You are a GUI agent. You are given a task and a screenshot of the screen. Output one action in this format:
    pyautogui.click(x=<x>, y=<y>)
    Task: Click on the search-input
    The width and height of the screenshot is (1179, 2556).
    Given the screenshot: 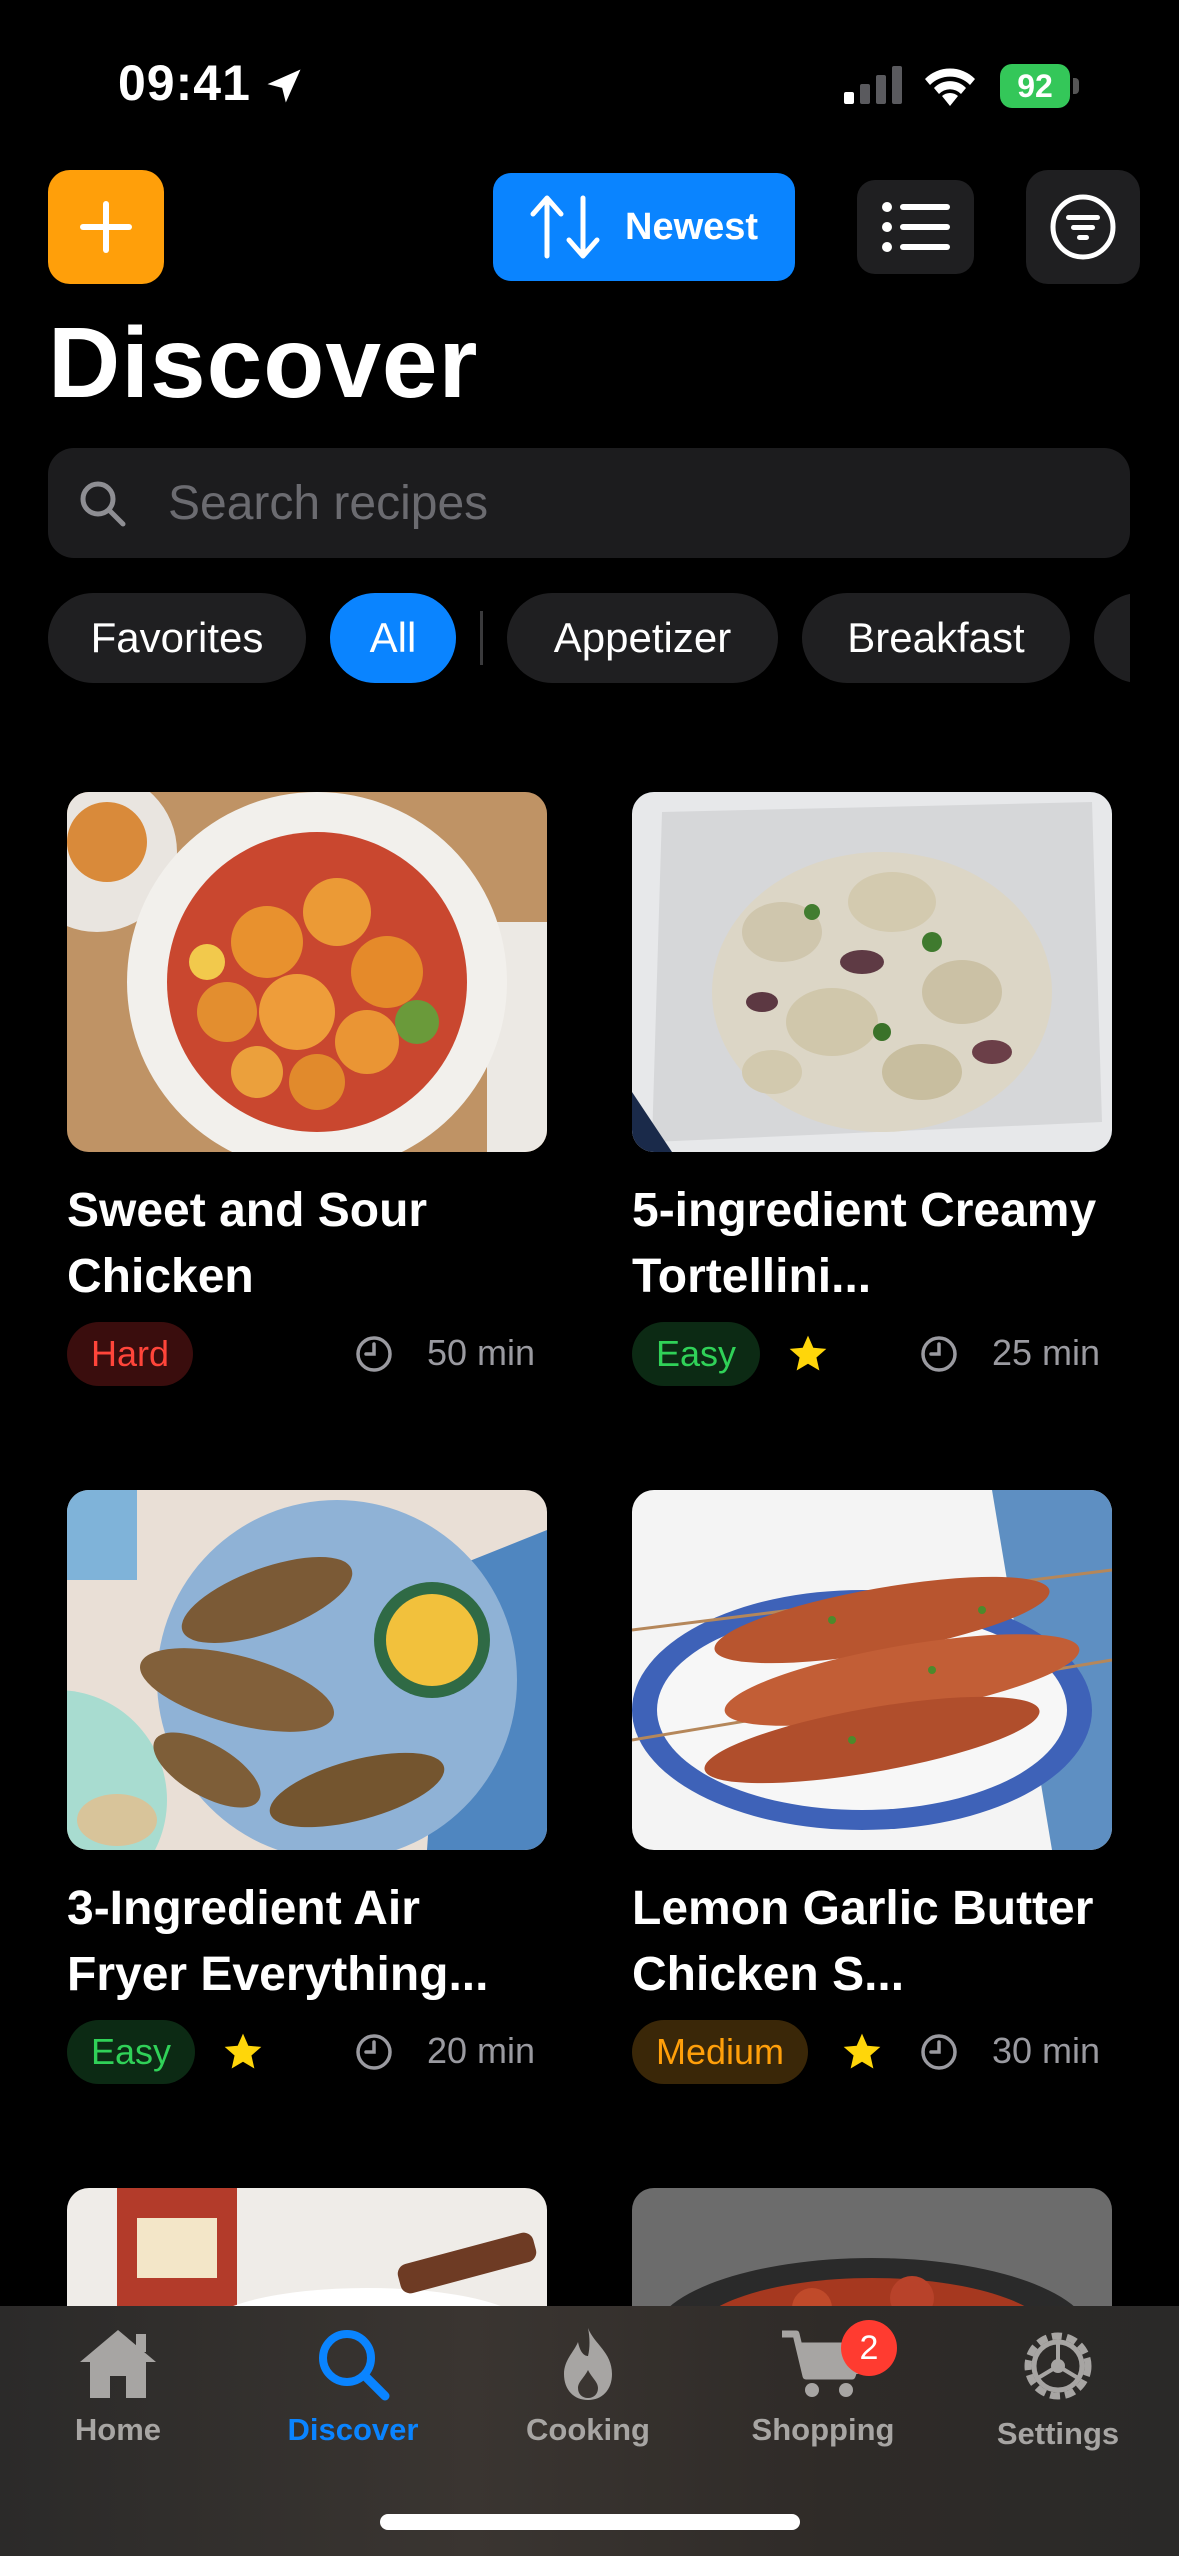 What is the action you would take?
    pyautogui.click(x=618, y=503)
    